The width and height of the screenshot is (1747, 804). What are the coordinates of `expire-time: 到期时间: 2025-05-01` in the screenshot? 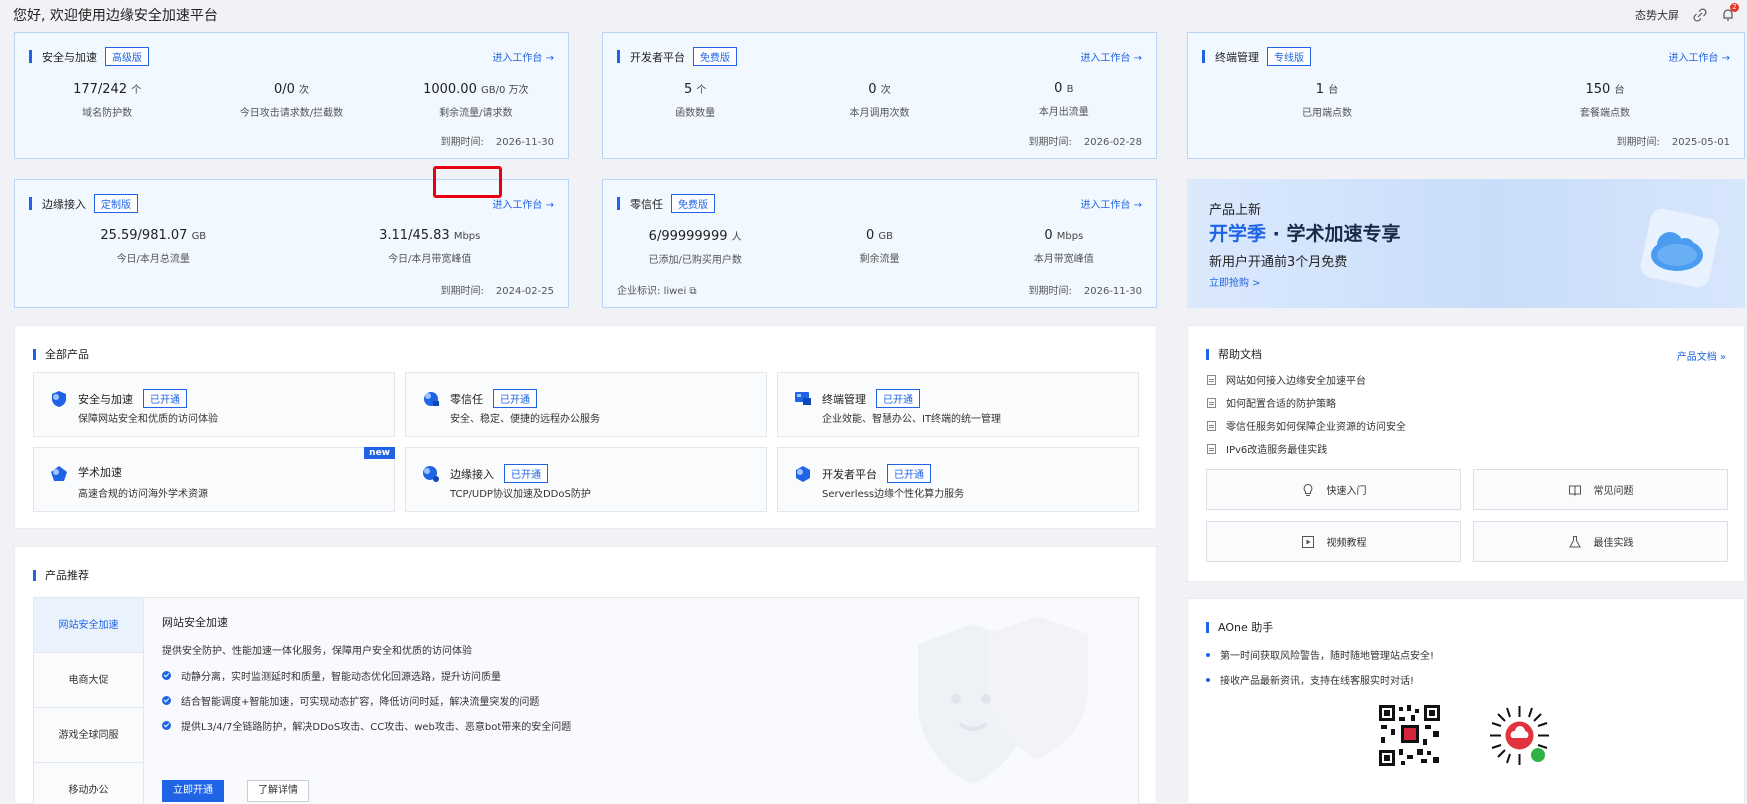 It's located at (1673, 142).